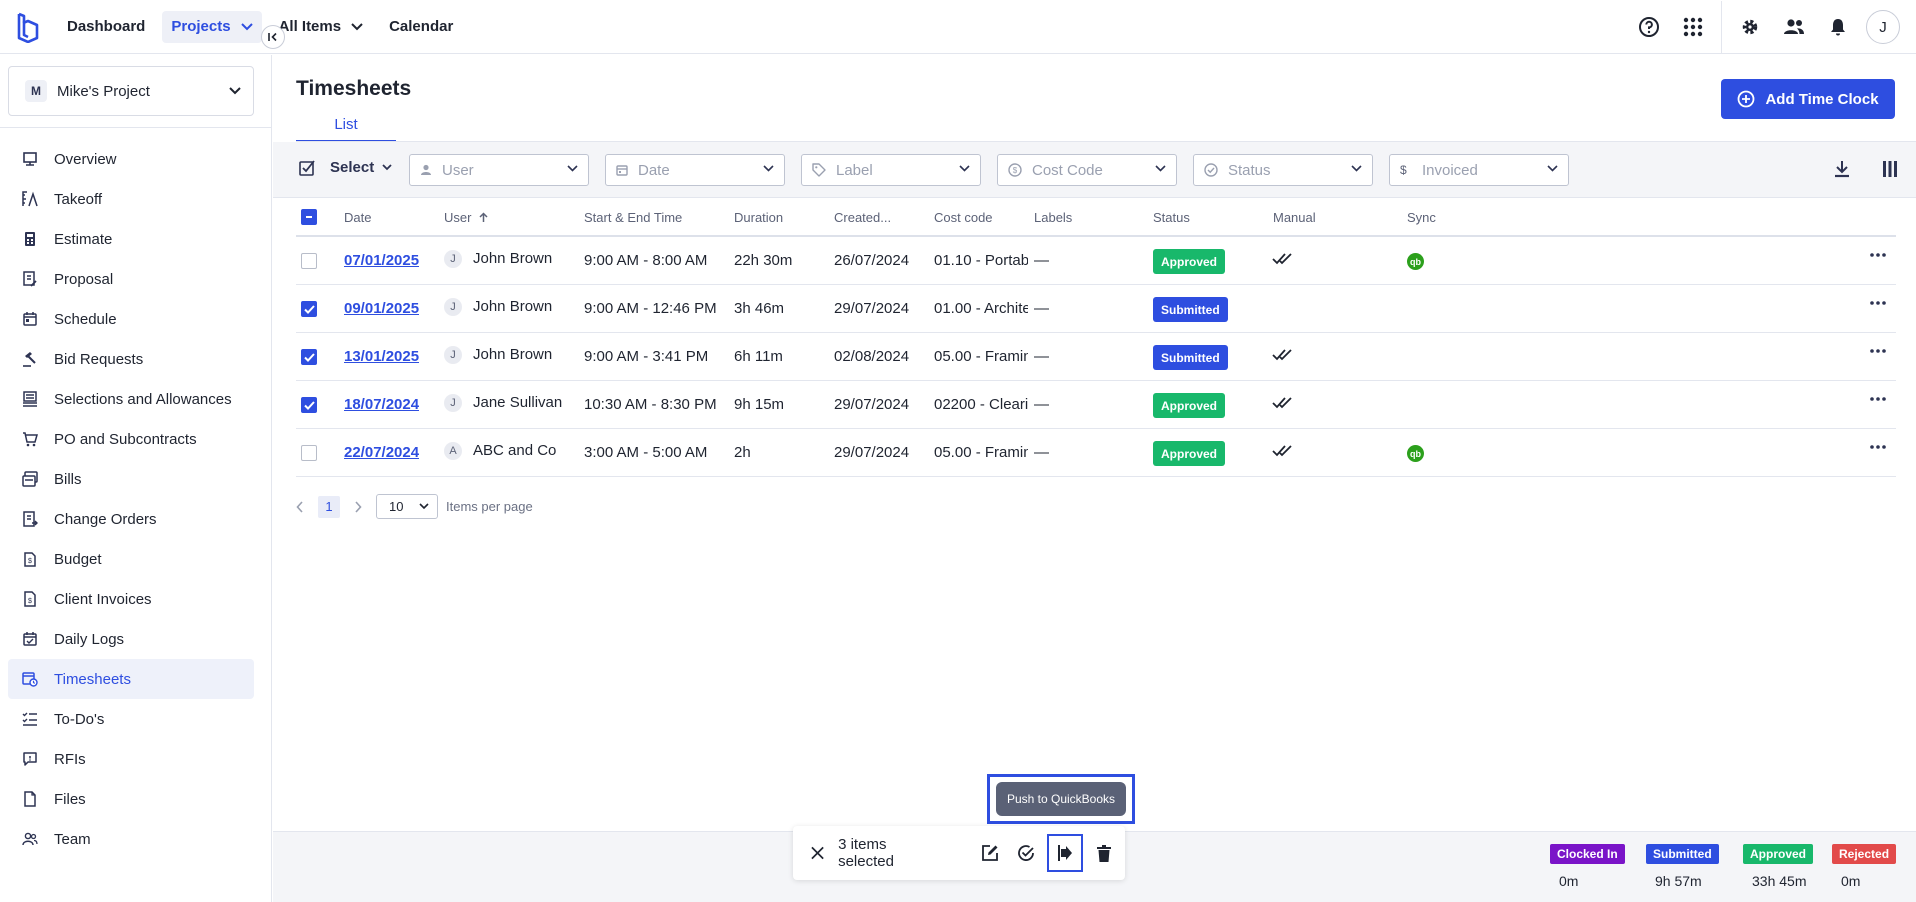 This screenshot has height=902, width=1916. Describe the element at coordinates (622, 170) in the screenshot. I see `calendar-icon` at that location.